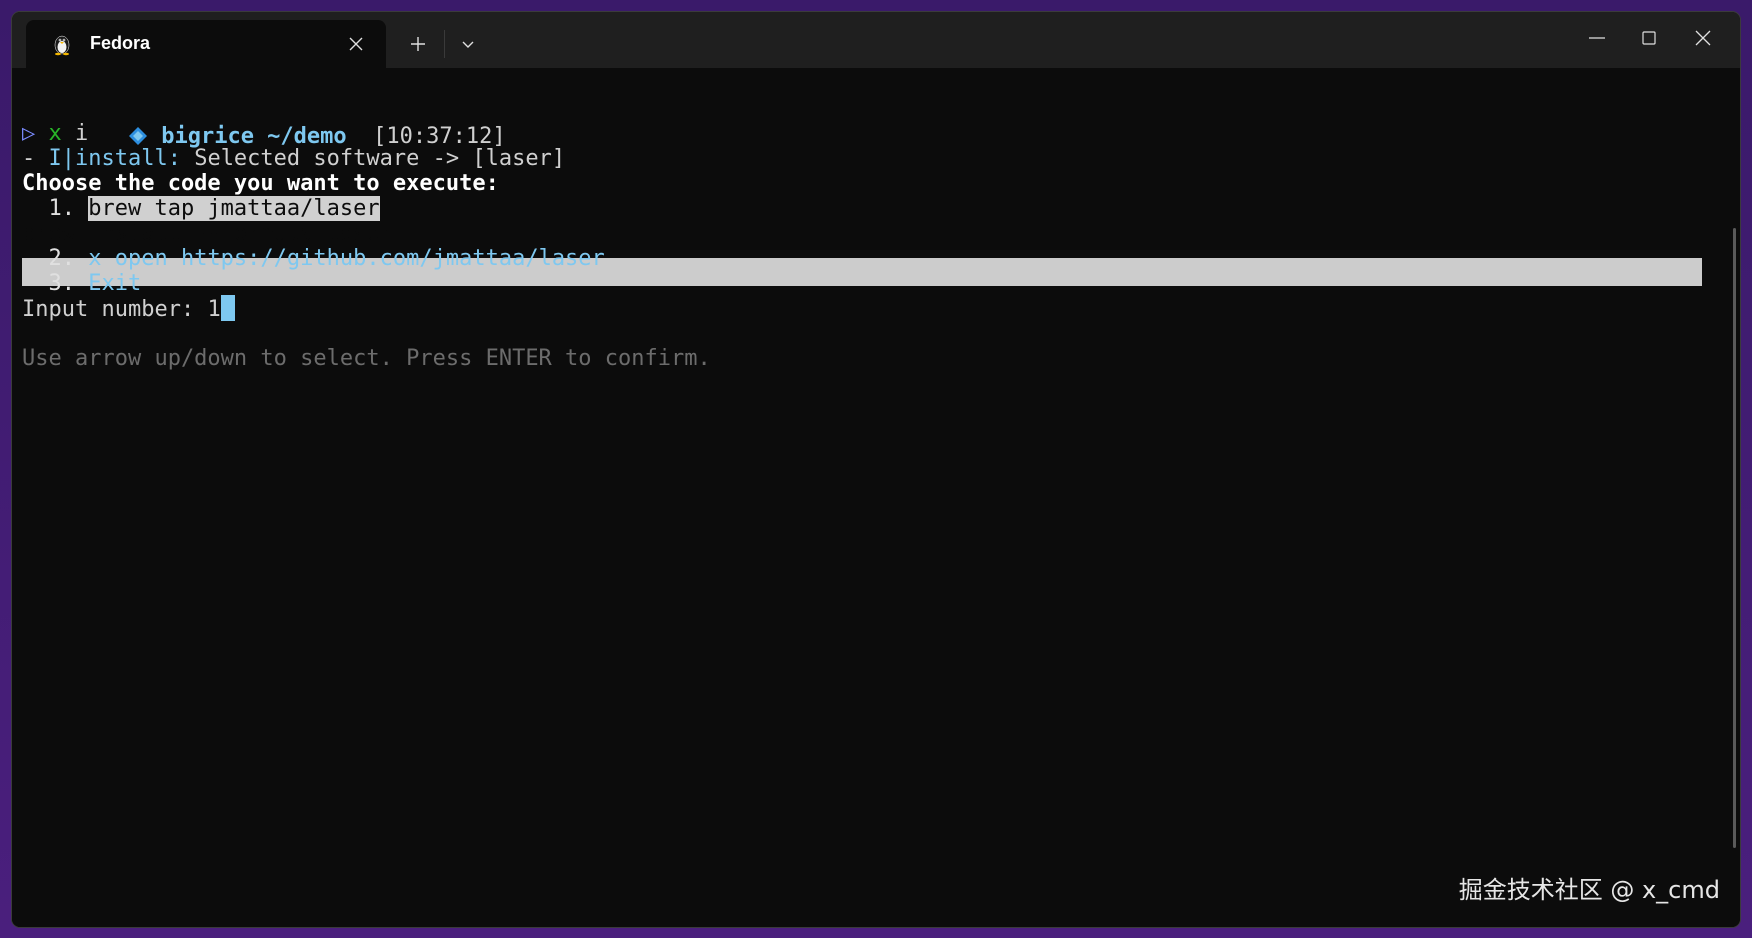  What do you see at coordinates (62, 44) in the screenshot?
I see `tux-icon` at bounding box center [62, 44].